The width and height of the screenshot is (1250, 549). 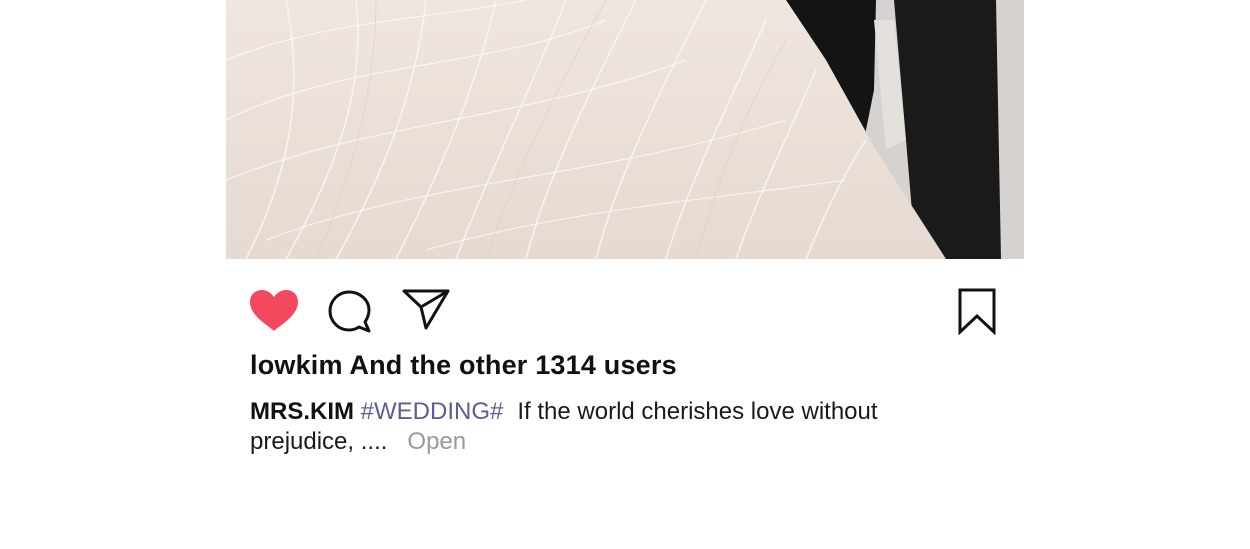 I want to click on bookmark-icon, so click(x=977, y=312).